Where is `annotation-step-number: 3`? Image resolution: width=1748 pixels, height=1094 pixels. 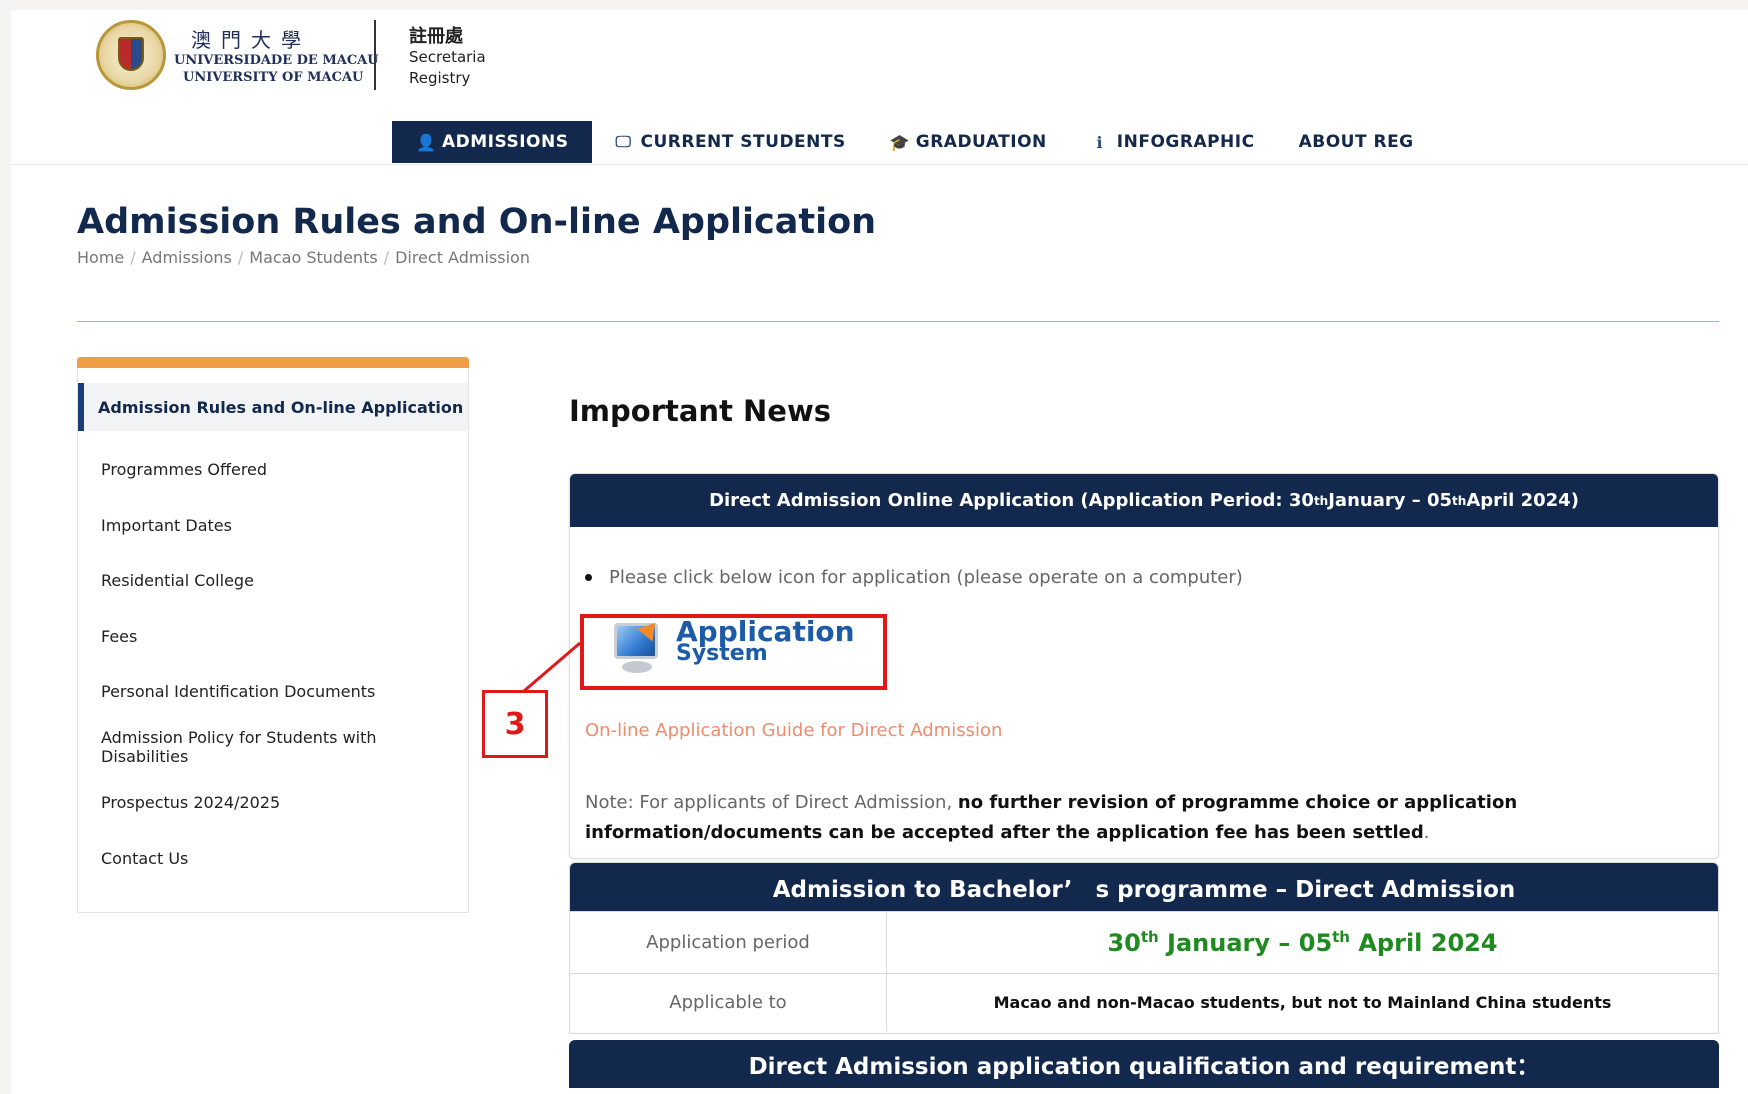
annotation-step-number: 3 is located at coordinates (515, 724).